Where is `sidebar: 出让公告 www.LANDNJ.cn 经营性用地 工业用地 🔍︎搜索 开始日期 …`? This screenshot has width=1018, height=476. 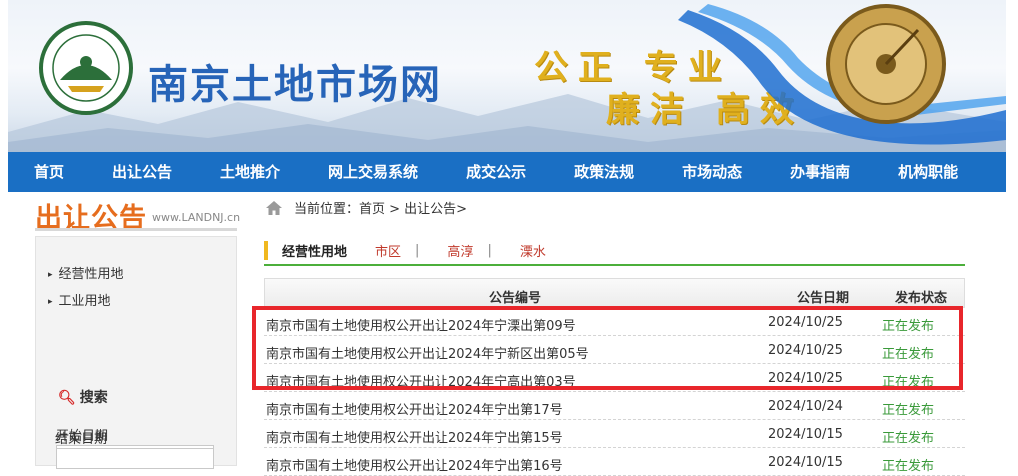
sidebar: 出让公告 www.LANDNJ.cn 经营性用地 工业用地 🔍︎搜索 开始日期 … is located at coordinates (138, 330).